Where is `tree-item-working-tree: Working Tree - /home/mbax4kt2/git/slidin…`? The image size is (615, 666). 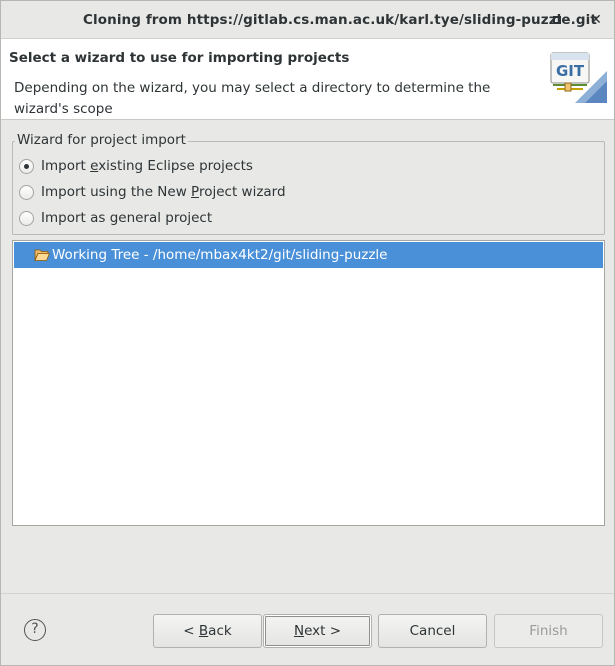
tree-item-working-tree: Working Tree - /home/mbax4kt2/git/slidin… is located at coordinates (308, 255).